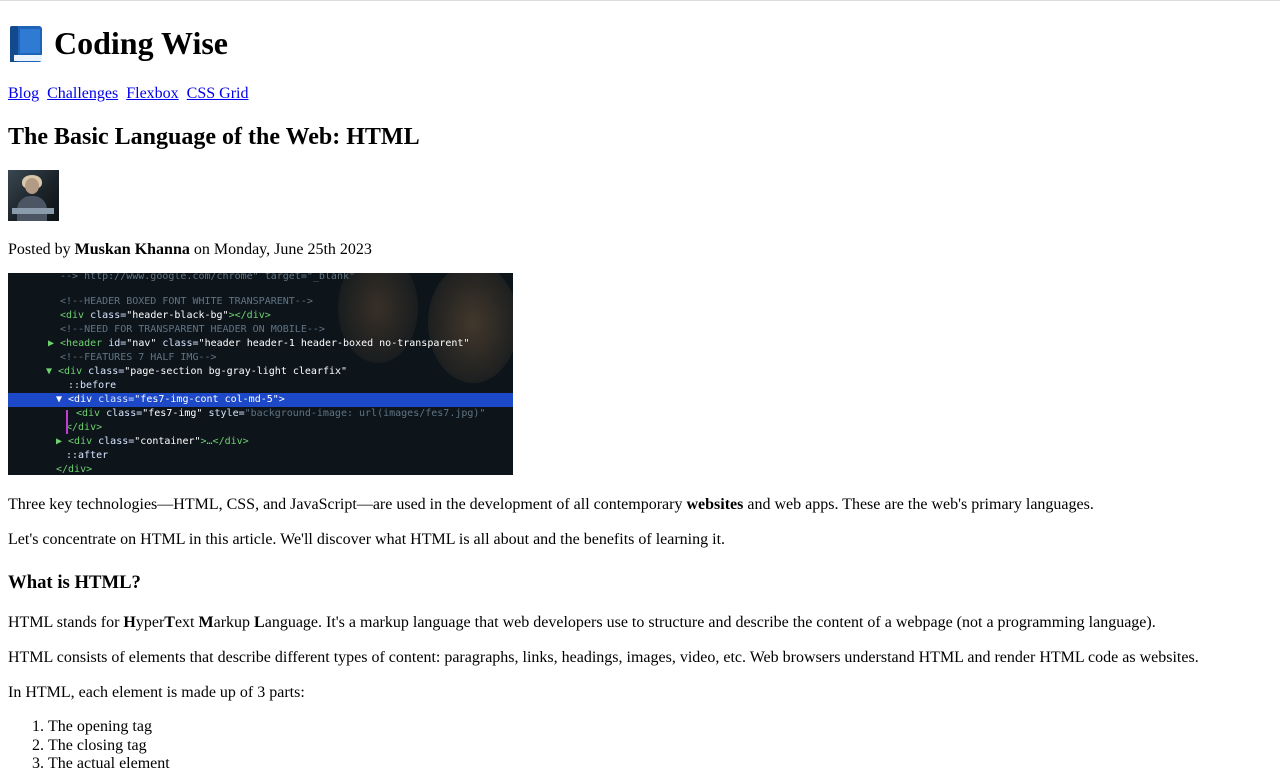 This screenshot has width=1280, height=781. Describe the element at coordinates (23, 93) in the screenshot. I see `nav-link-blog: Blog` at that location.